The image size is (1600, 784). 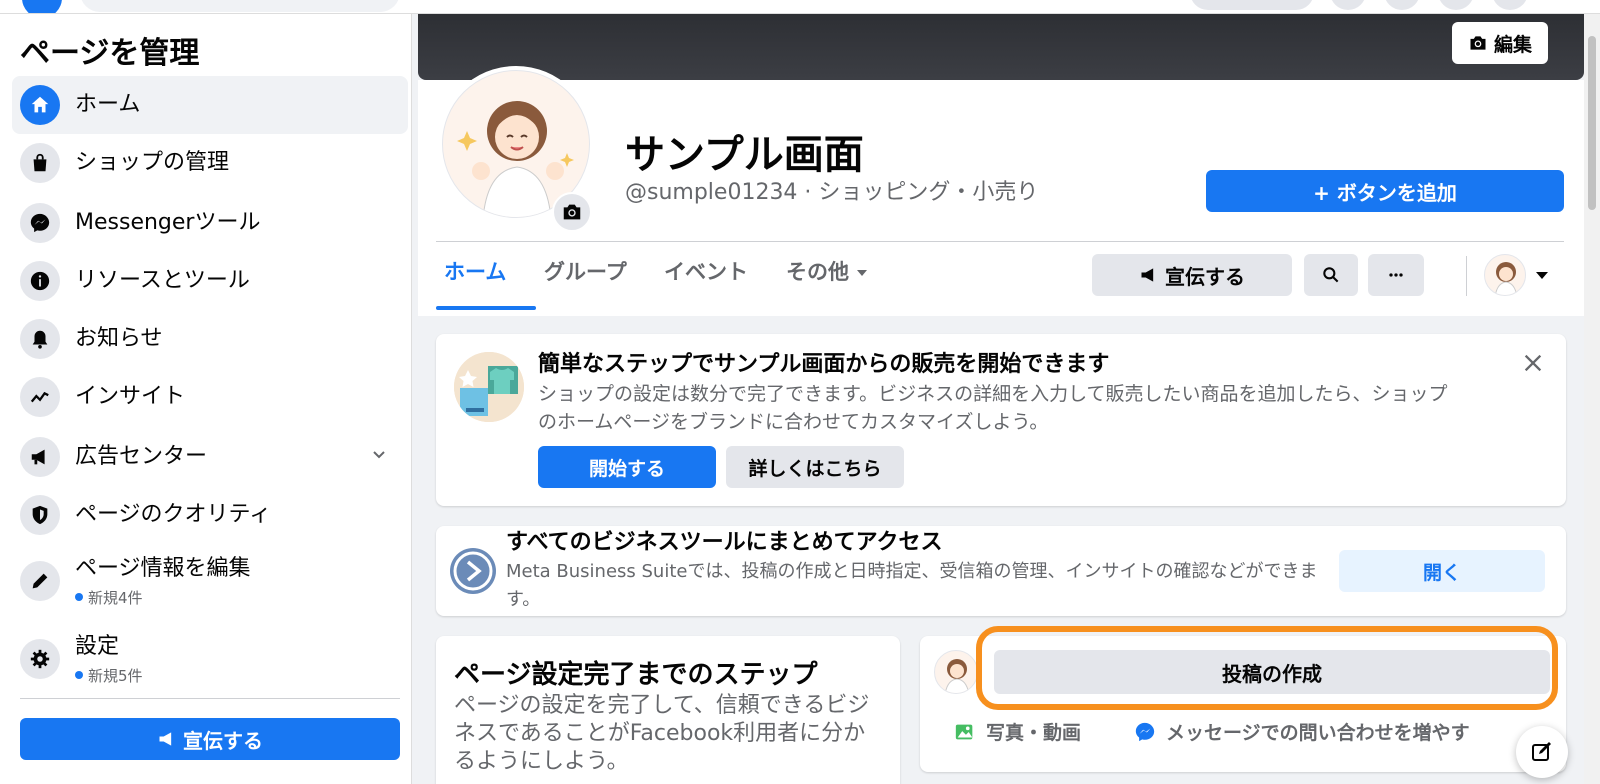 What do you see at coordinates (210, 105) in the screenshot?
I see `sidebar-item-home: ホーム` at bounding box center [210, 105].